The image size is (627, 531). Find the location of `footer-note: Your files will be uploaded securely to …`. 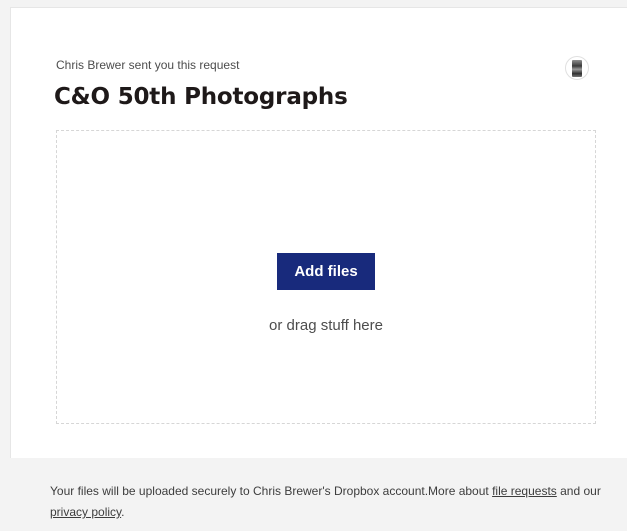

footer-note: Your files will be uploaded securely to … is located at coordinates (330, 502).